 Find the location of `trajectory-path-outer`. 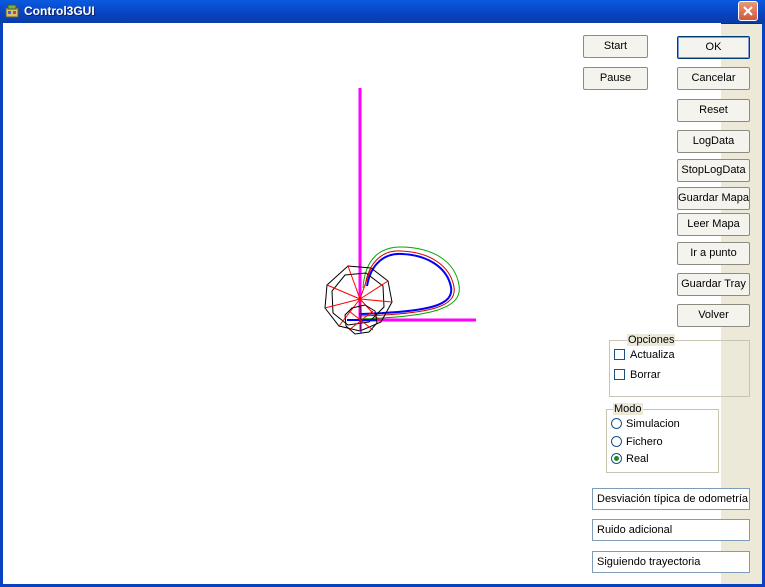

trajectory-path-outer is located at coordinates (406, 283).